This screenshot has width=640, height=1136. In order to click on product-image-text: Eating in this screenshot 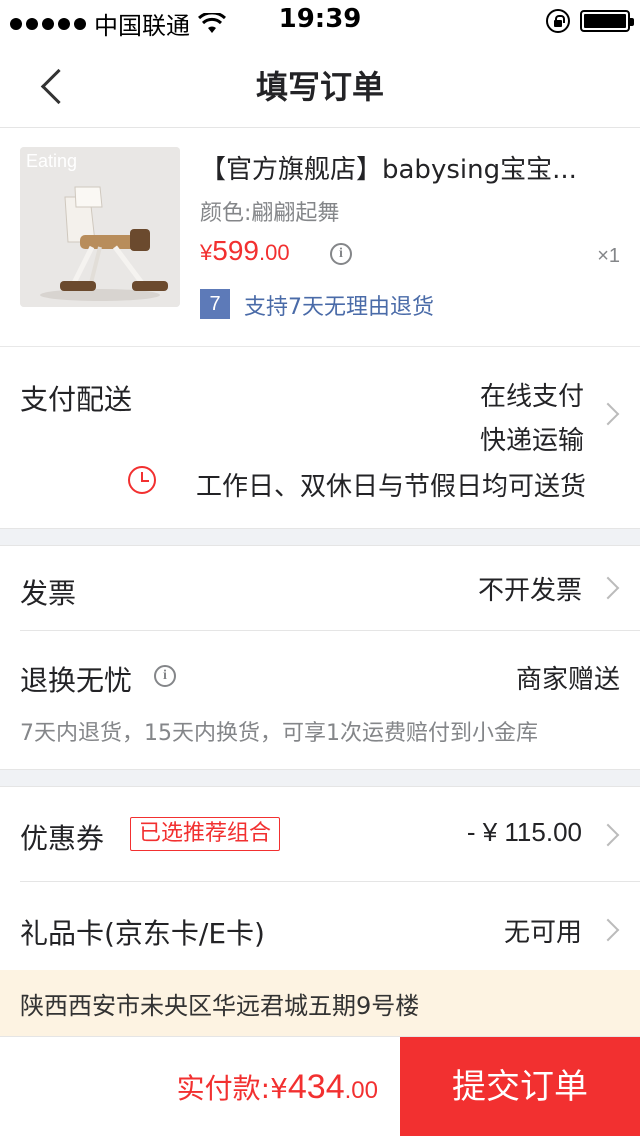, I will do `click(52, 161)`.